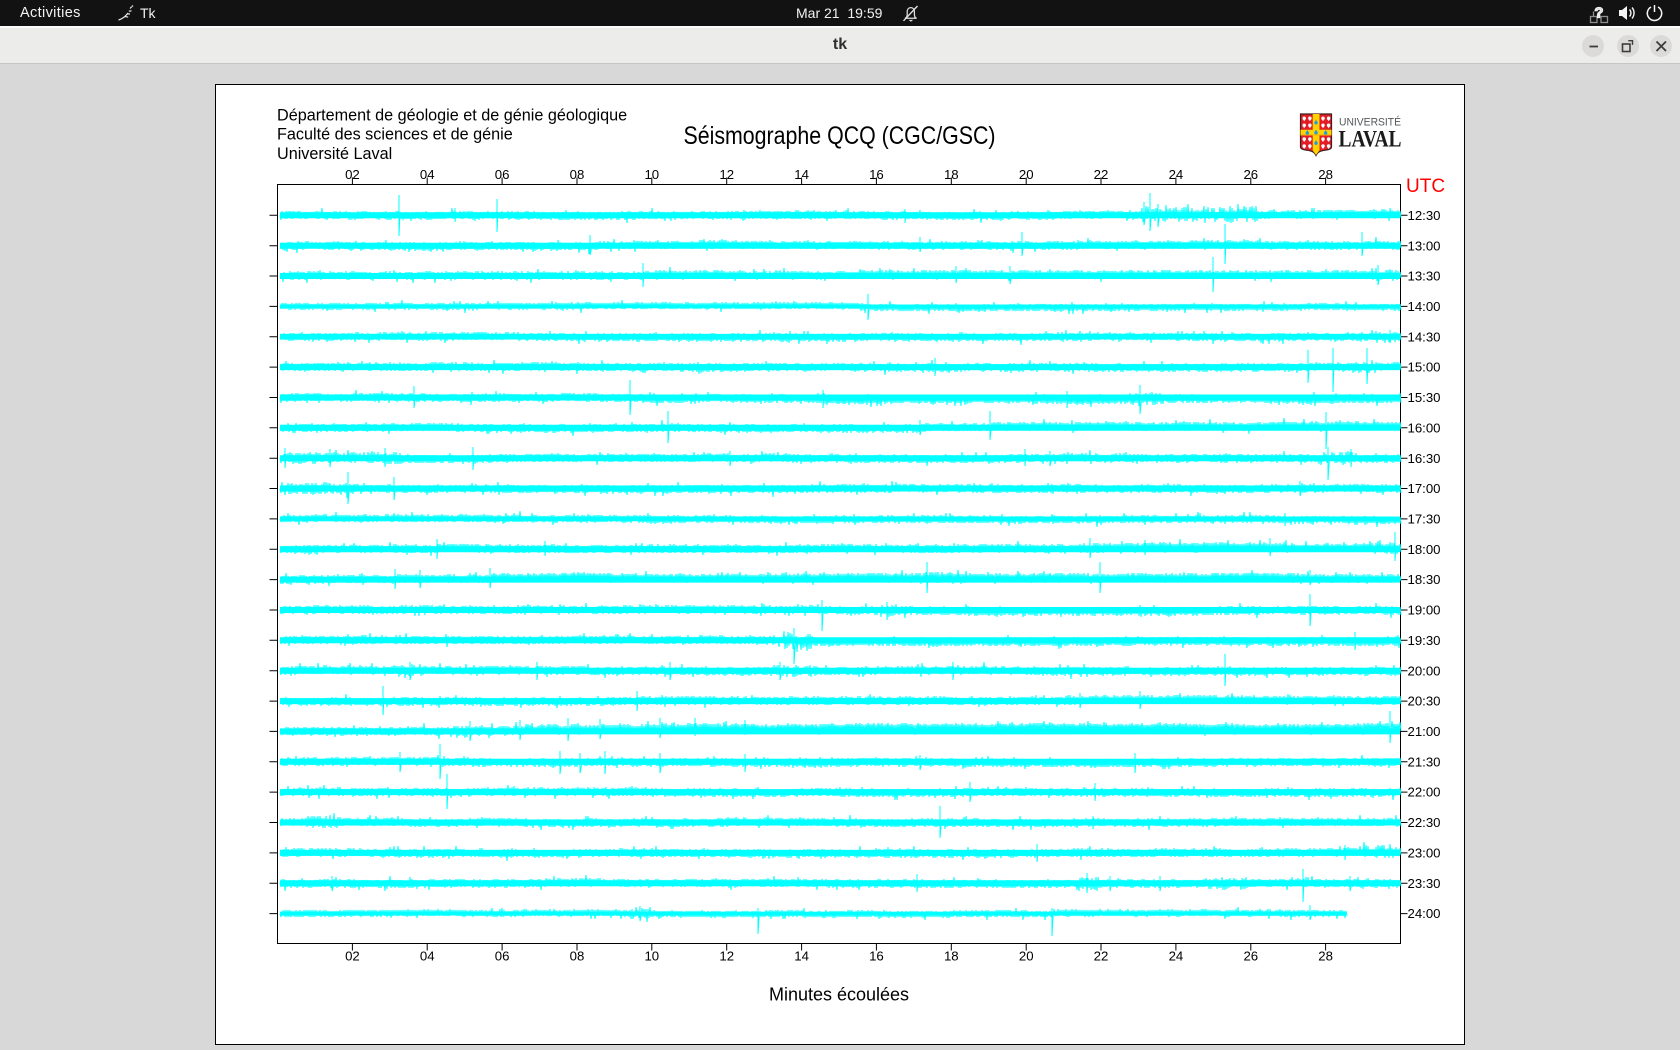  I want to click on svg-text: 18:30, so click(1424, 579).